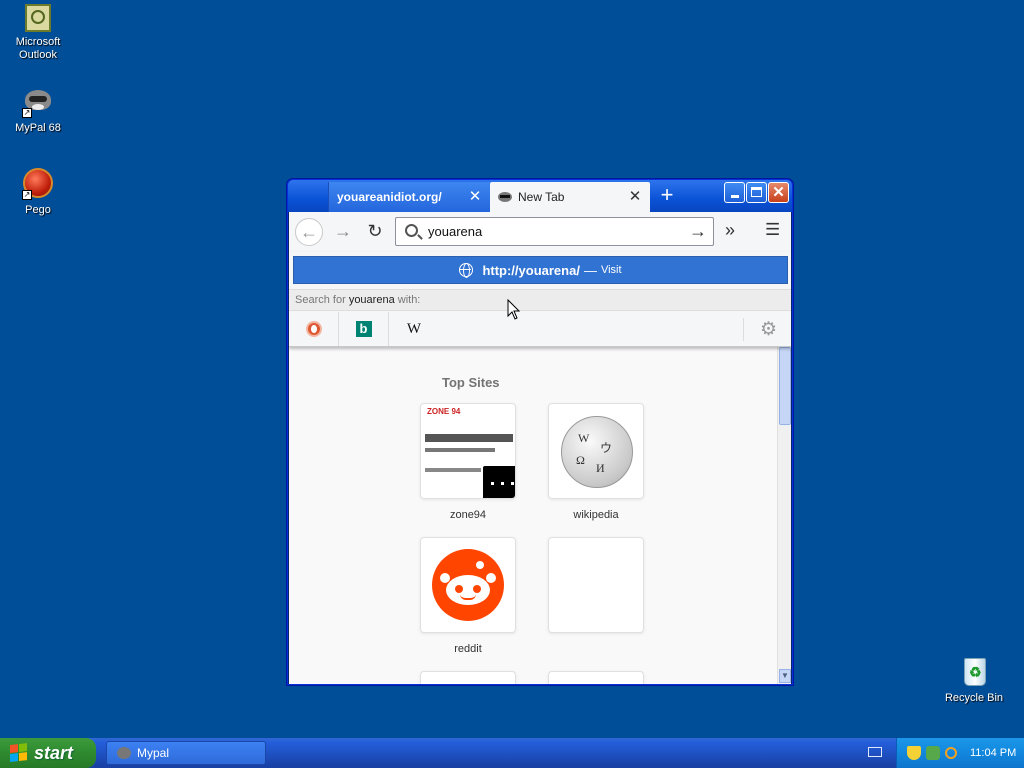 The image size is (1024, 768). I want to click on favicon-dot, so click(502, 483).